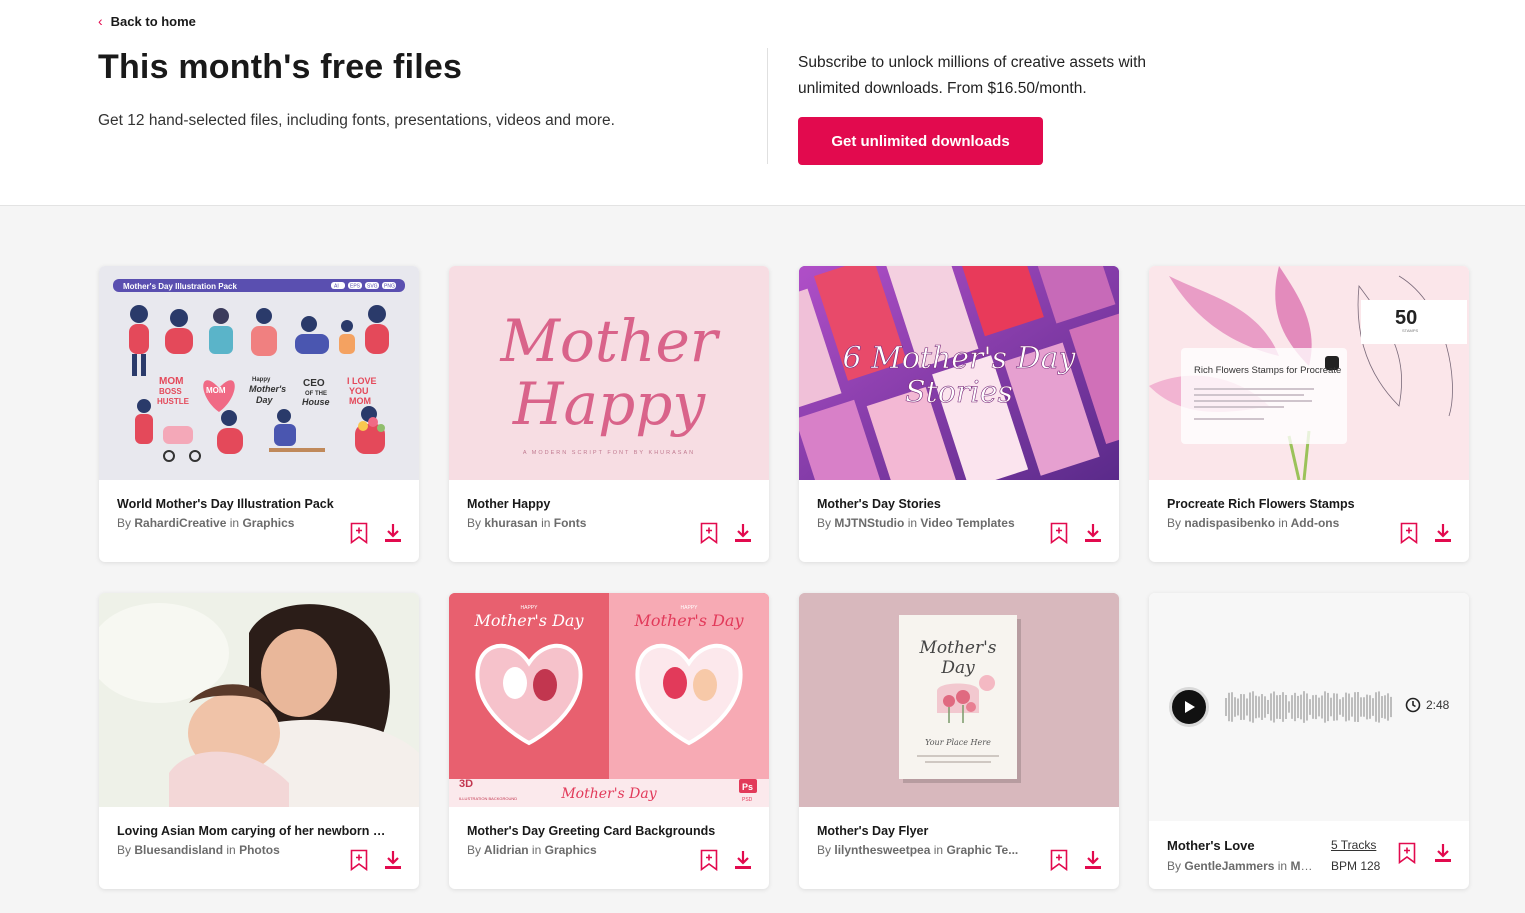 This screenshot has width=1525, height=913. I want to click on author-link: nadispasibenko, so click(1229, 523).